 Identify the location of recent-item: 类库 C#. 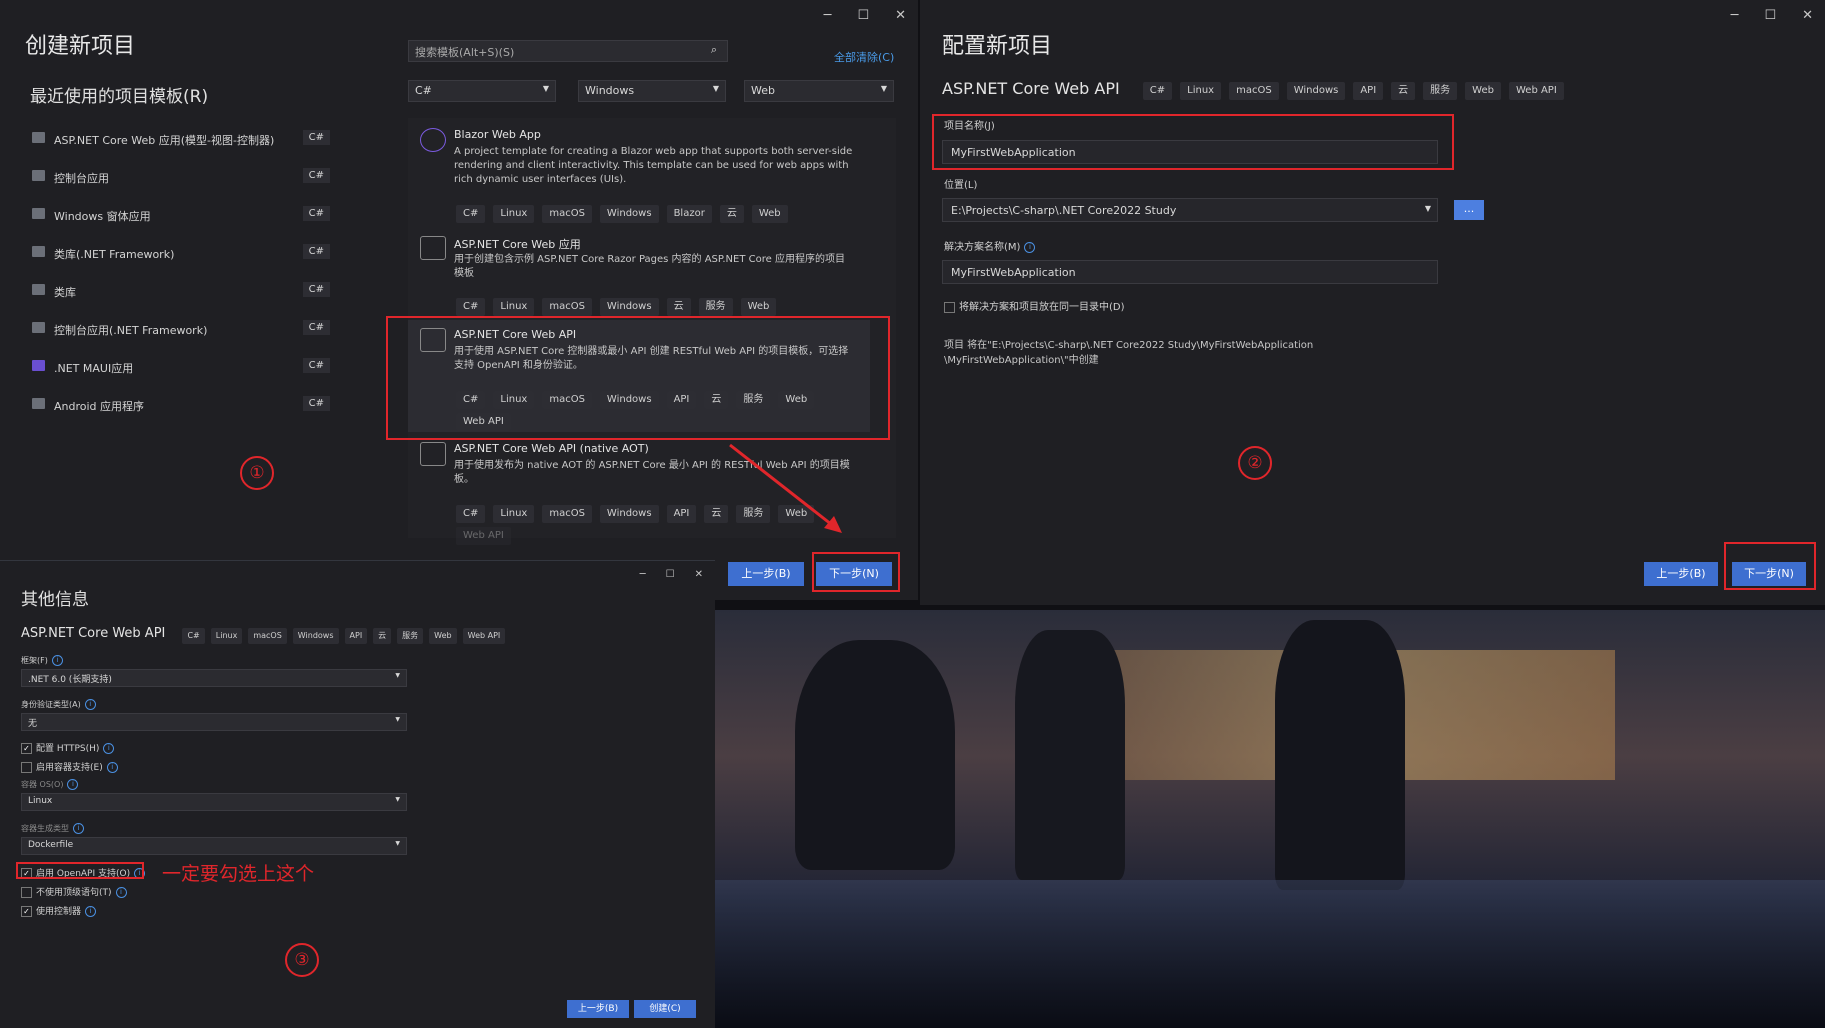
(180, 292).